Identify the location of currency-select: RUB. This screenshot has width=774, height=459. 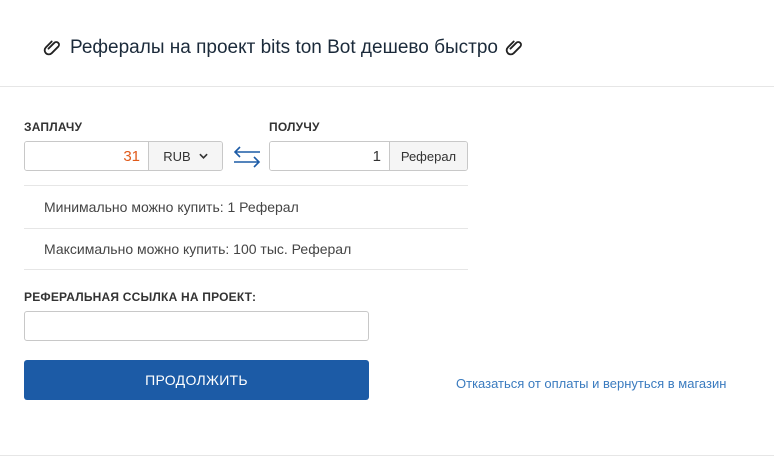
(185, 156).